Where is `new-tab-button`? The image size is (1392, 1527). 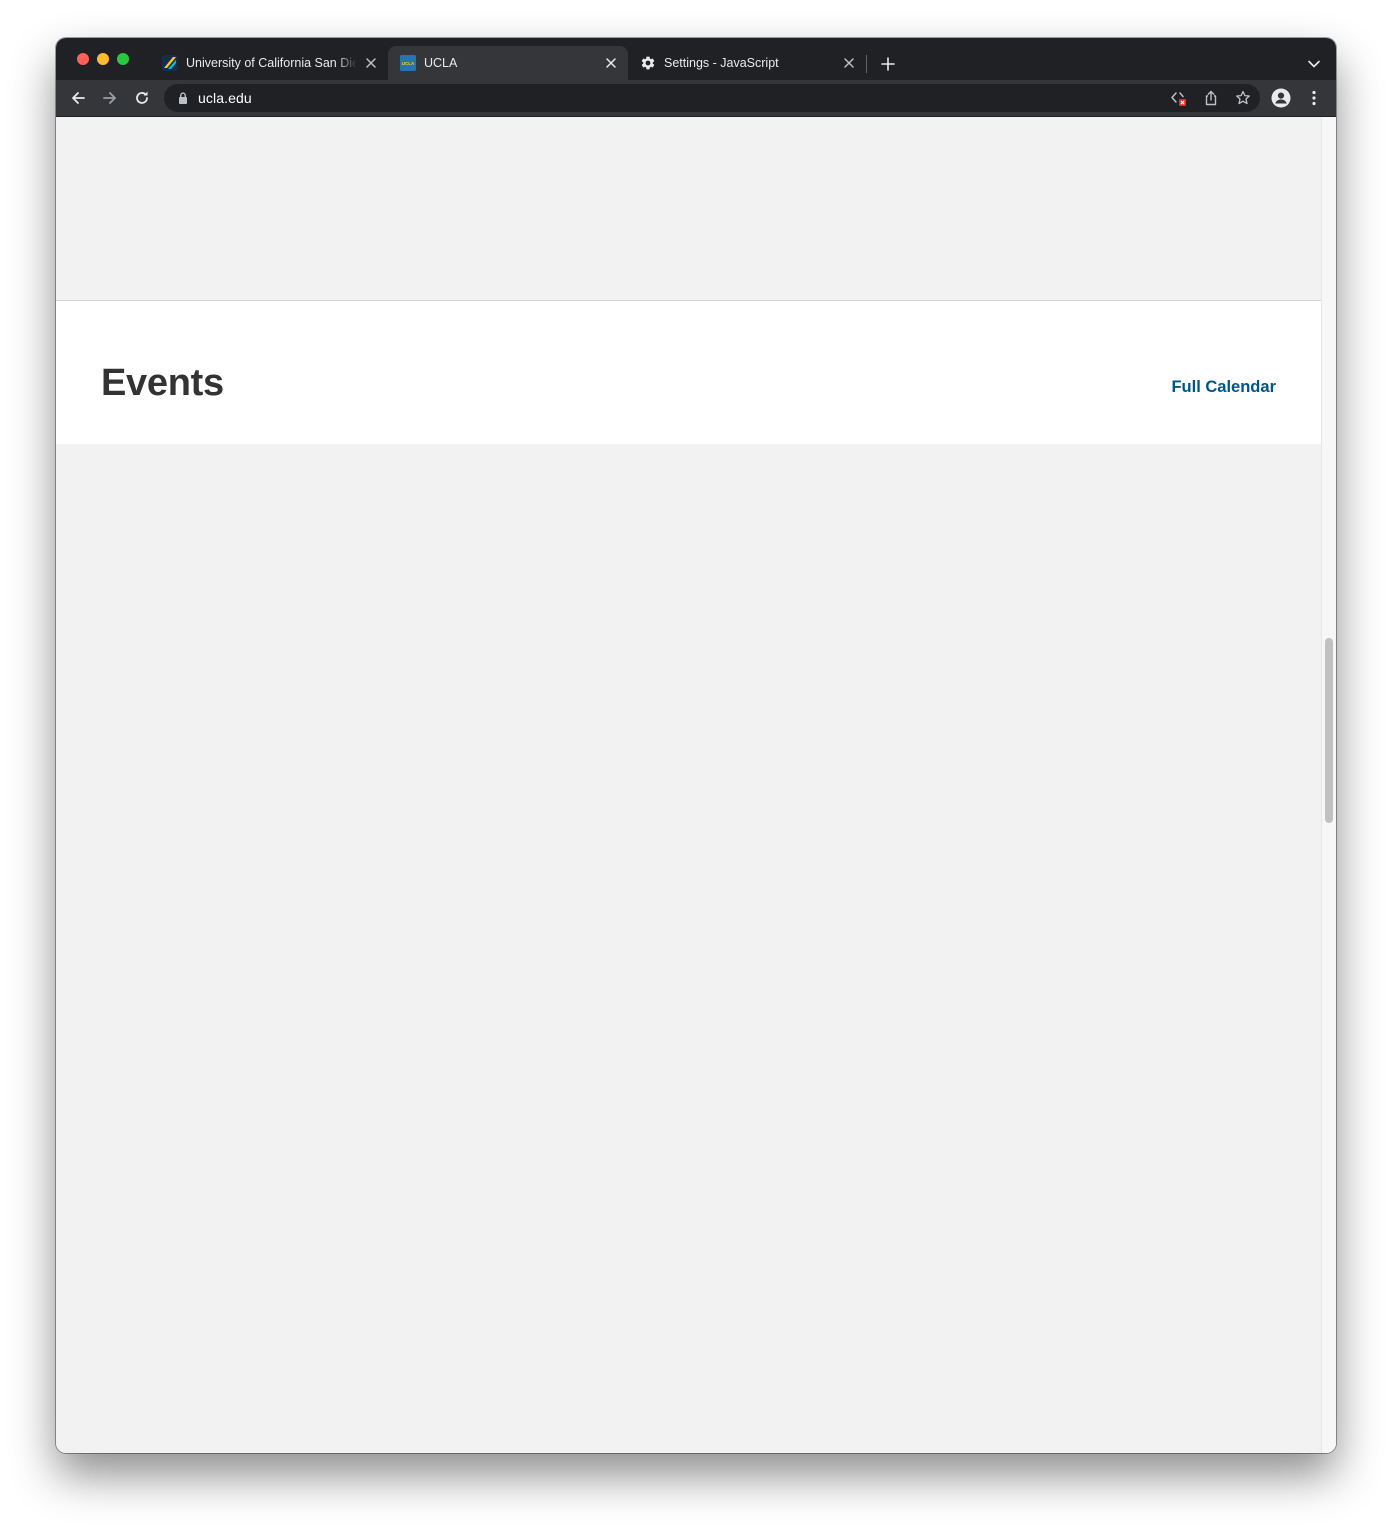
new-tab-button is located at coordinates (888, 64).